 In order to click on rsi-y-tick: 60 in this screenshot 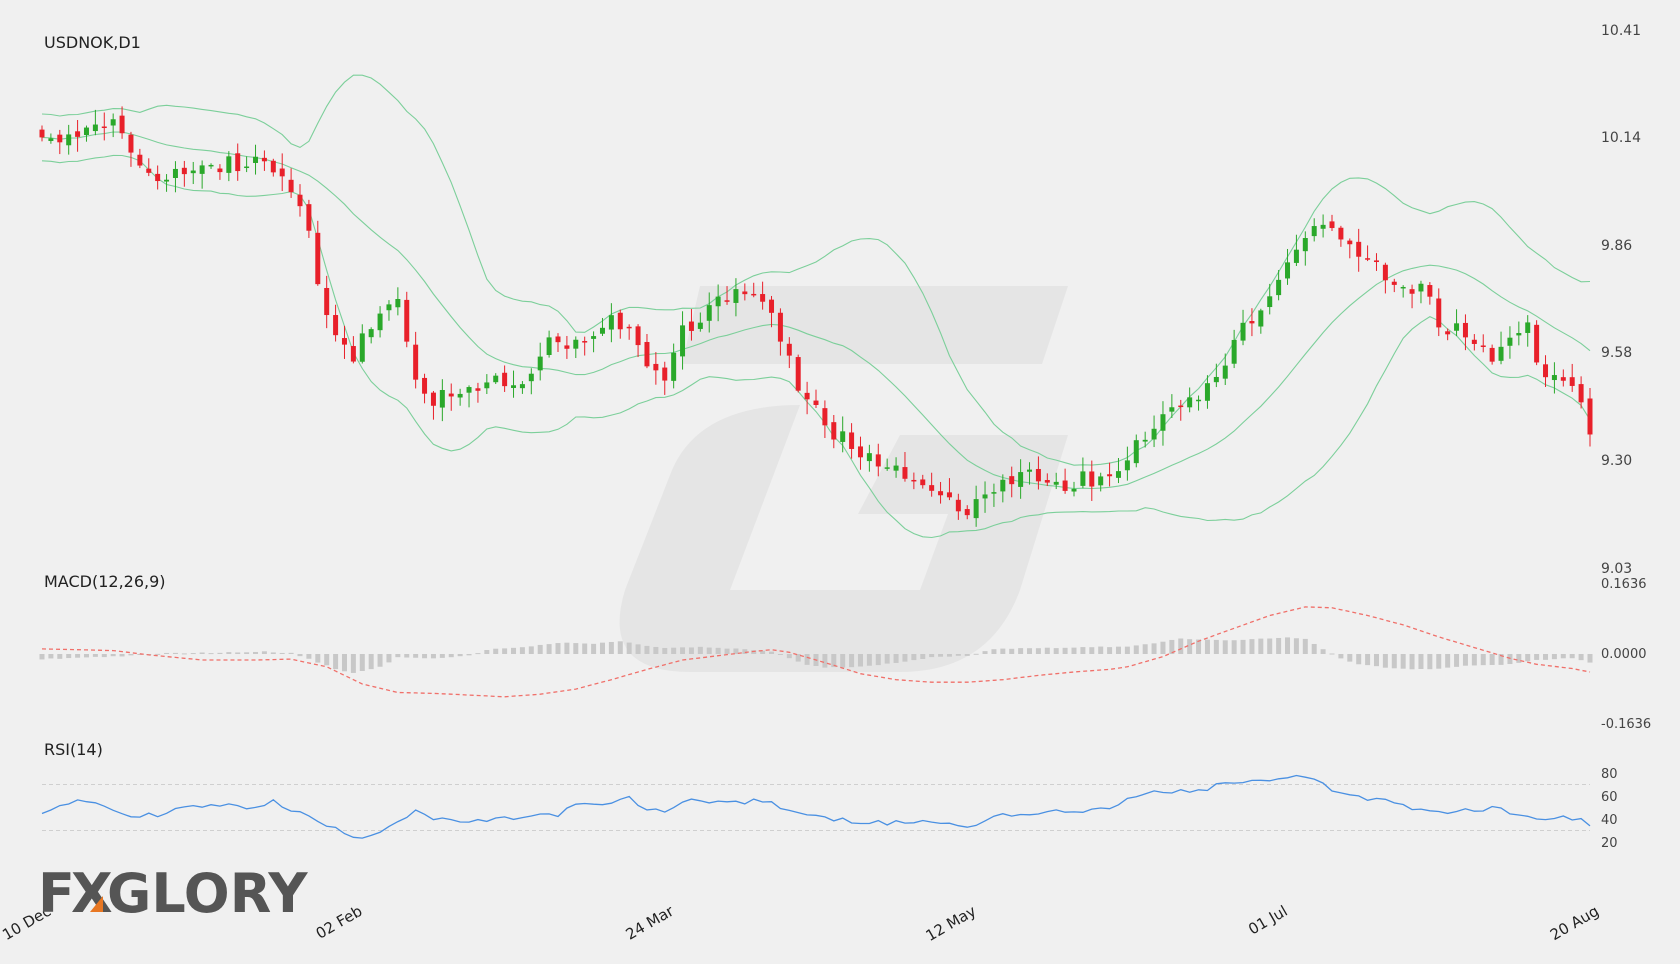, I will do `click(1609, 797)`.